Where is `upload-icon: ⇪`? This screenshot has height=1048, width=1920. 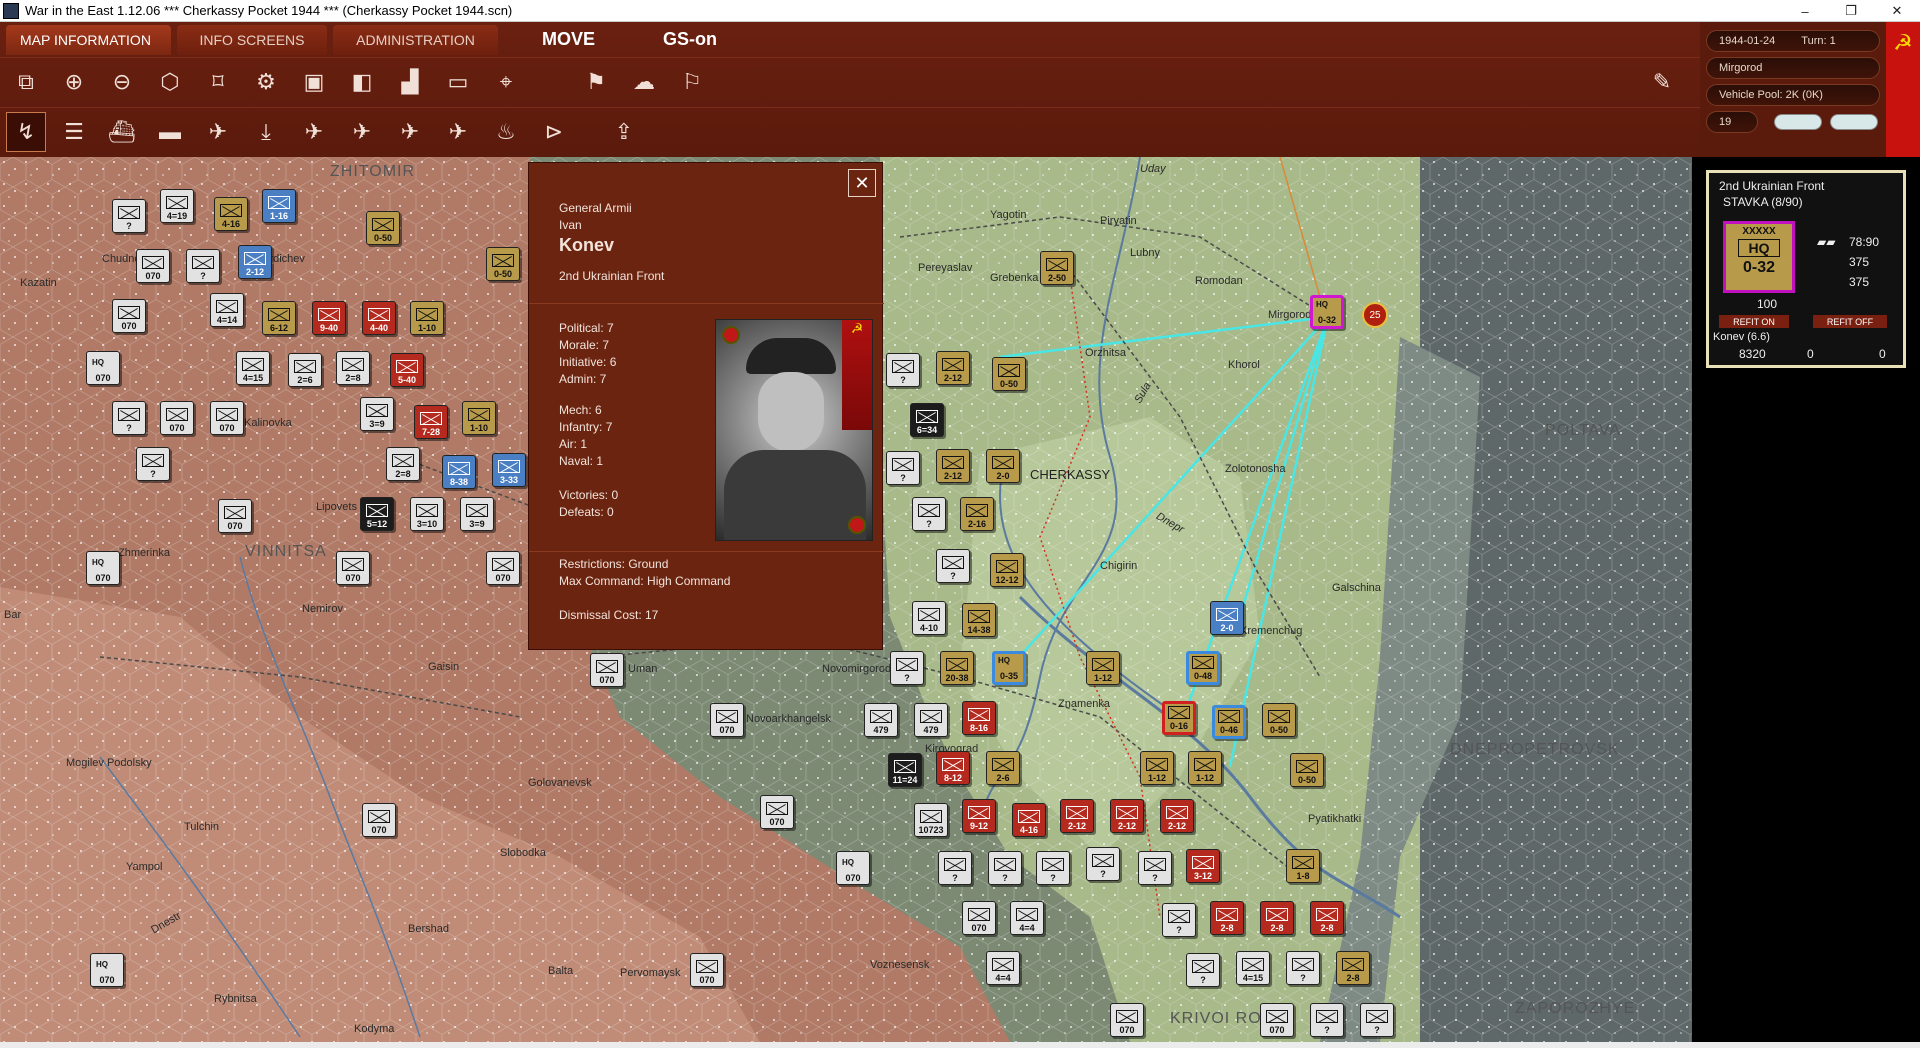
upload-icon: ⇪ is located at coordinates (624, 132).